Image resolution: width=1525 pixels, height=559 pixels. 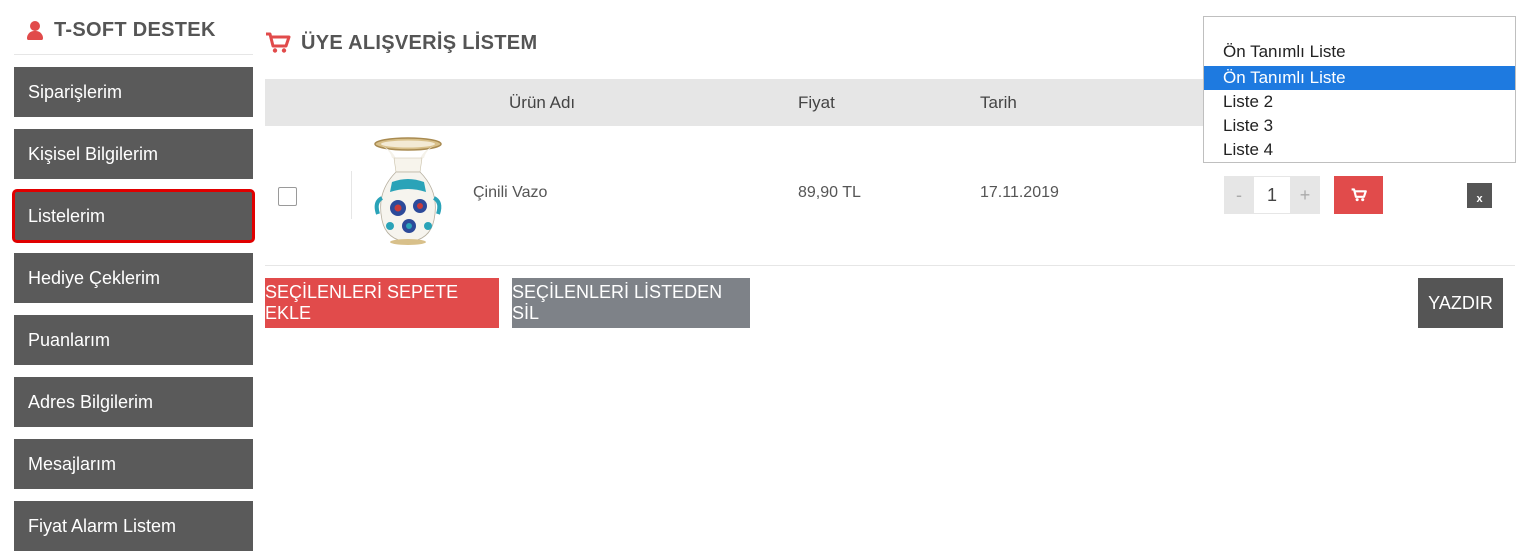 I want to click on quantity-input: 1, so click(x=1272, y=195).